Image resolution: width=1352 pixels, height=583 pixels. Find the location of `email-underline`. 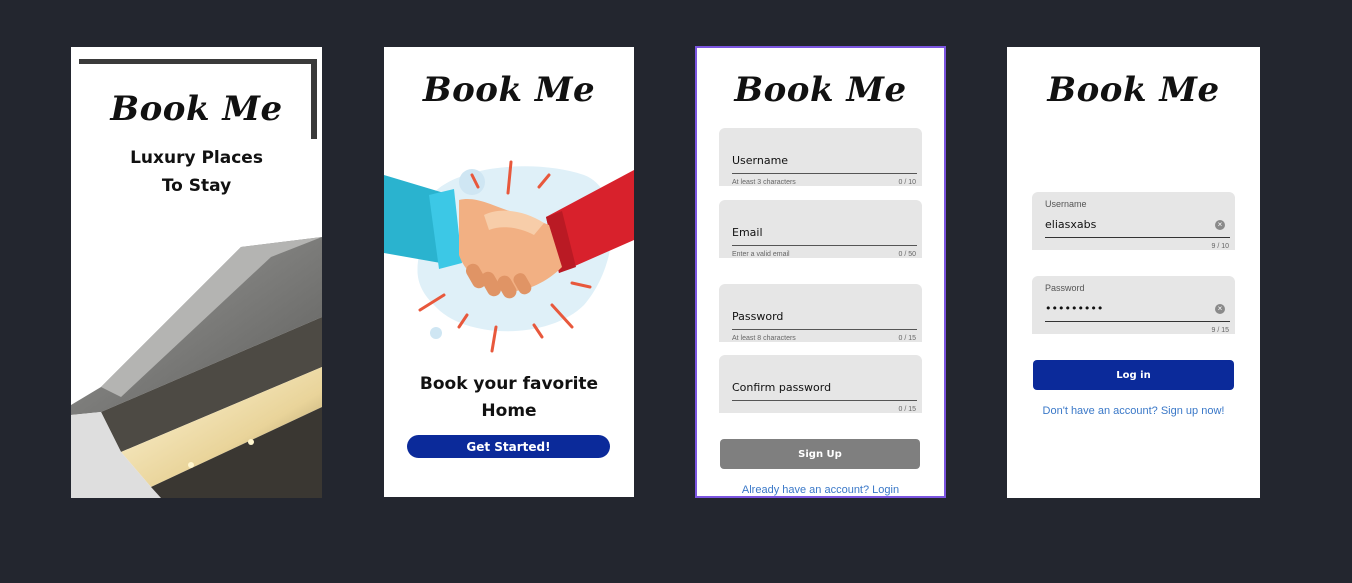

email-underline is located at coordinates (824, 245).